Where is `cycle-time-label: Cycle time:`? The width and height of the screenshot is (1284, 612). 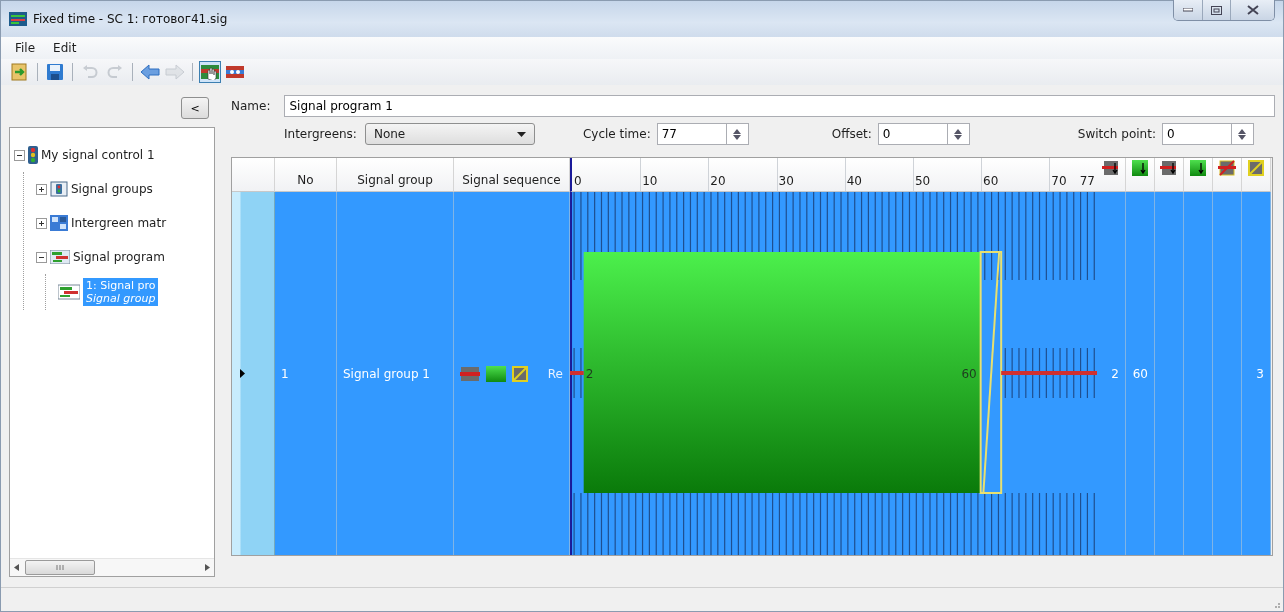 cycle-time-label: Cycle time: is located at coordinates (616, 134).